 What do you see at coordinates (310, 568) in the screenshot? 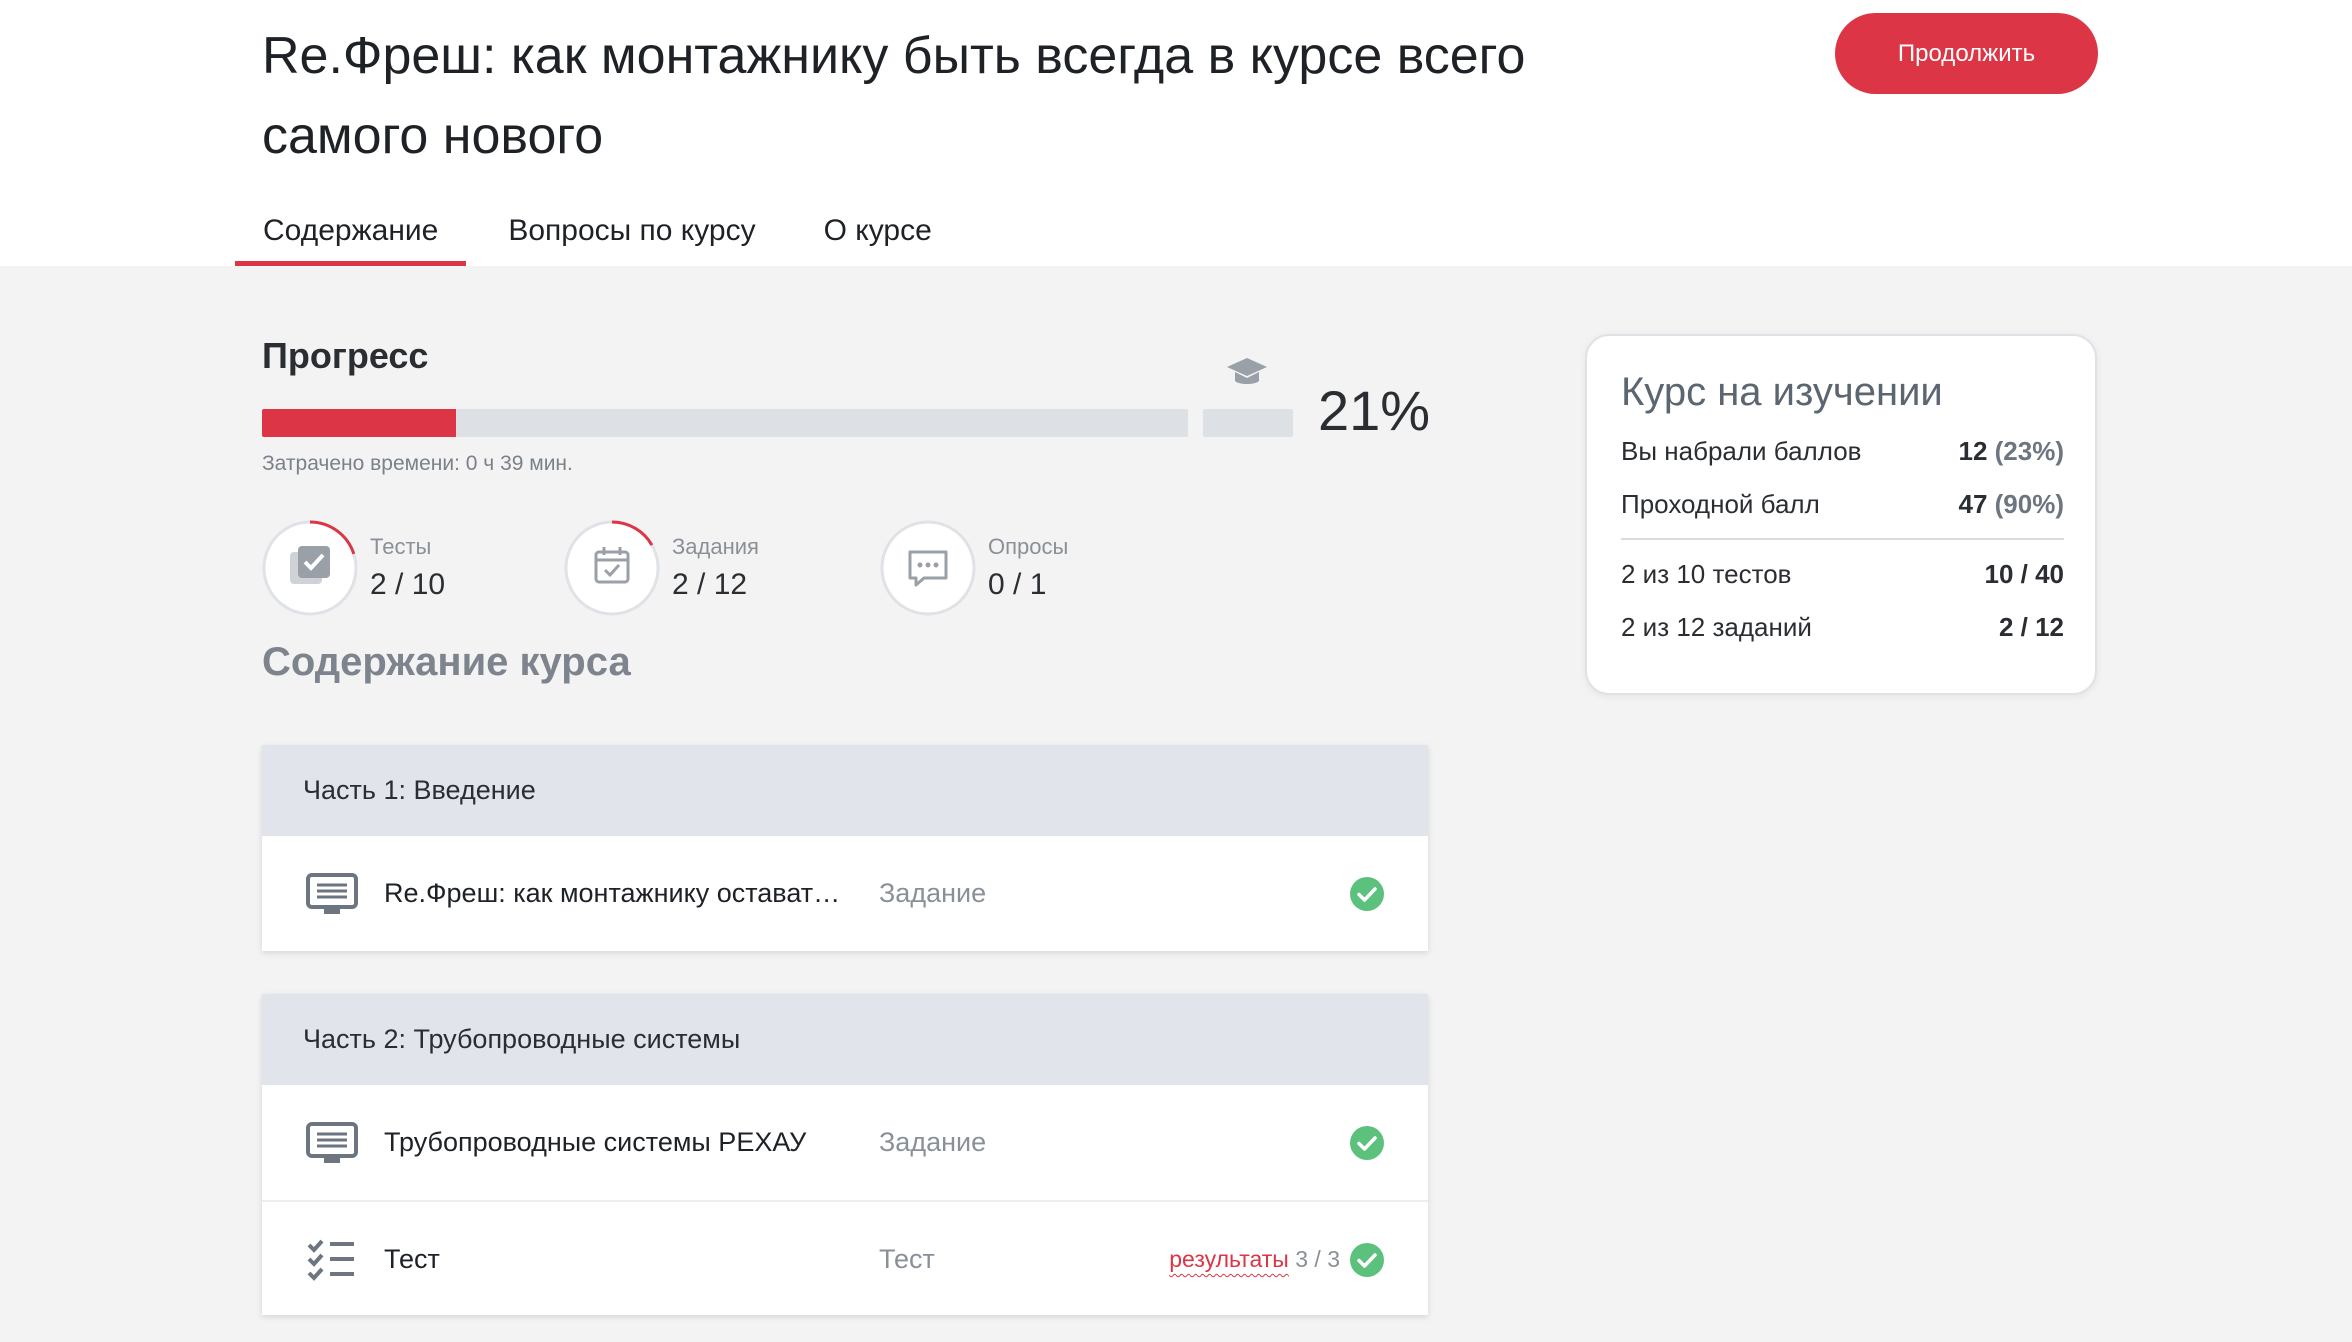
I see `tests-progress-ring` at bounding box center [310, 568].